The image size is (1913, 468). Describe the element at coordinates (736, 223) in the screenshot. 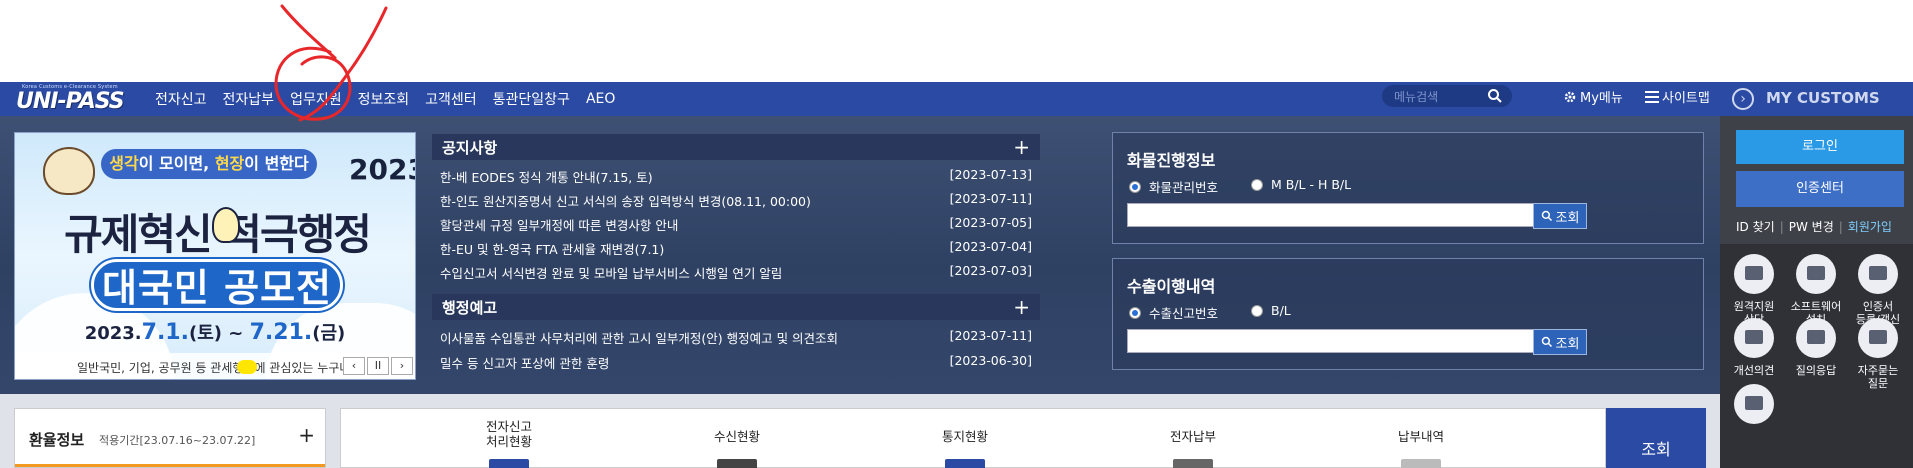

I see `notice-item: 할당관세 규정 일부개정에 따른 변경사항 안내 [2023-07-05]` at that location.